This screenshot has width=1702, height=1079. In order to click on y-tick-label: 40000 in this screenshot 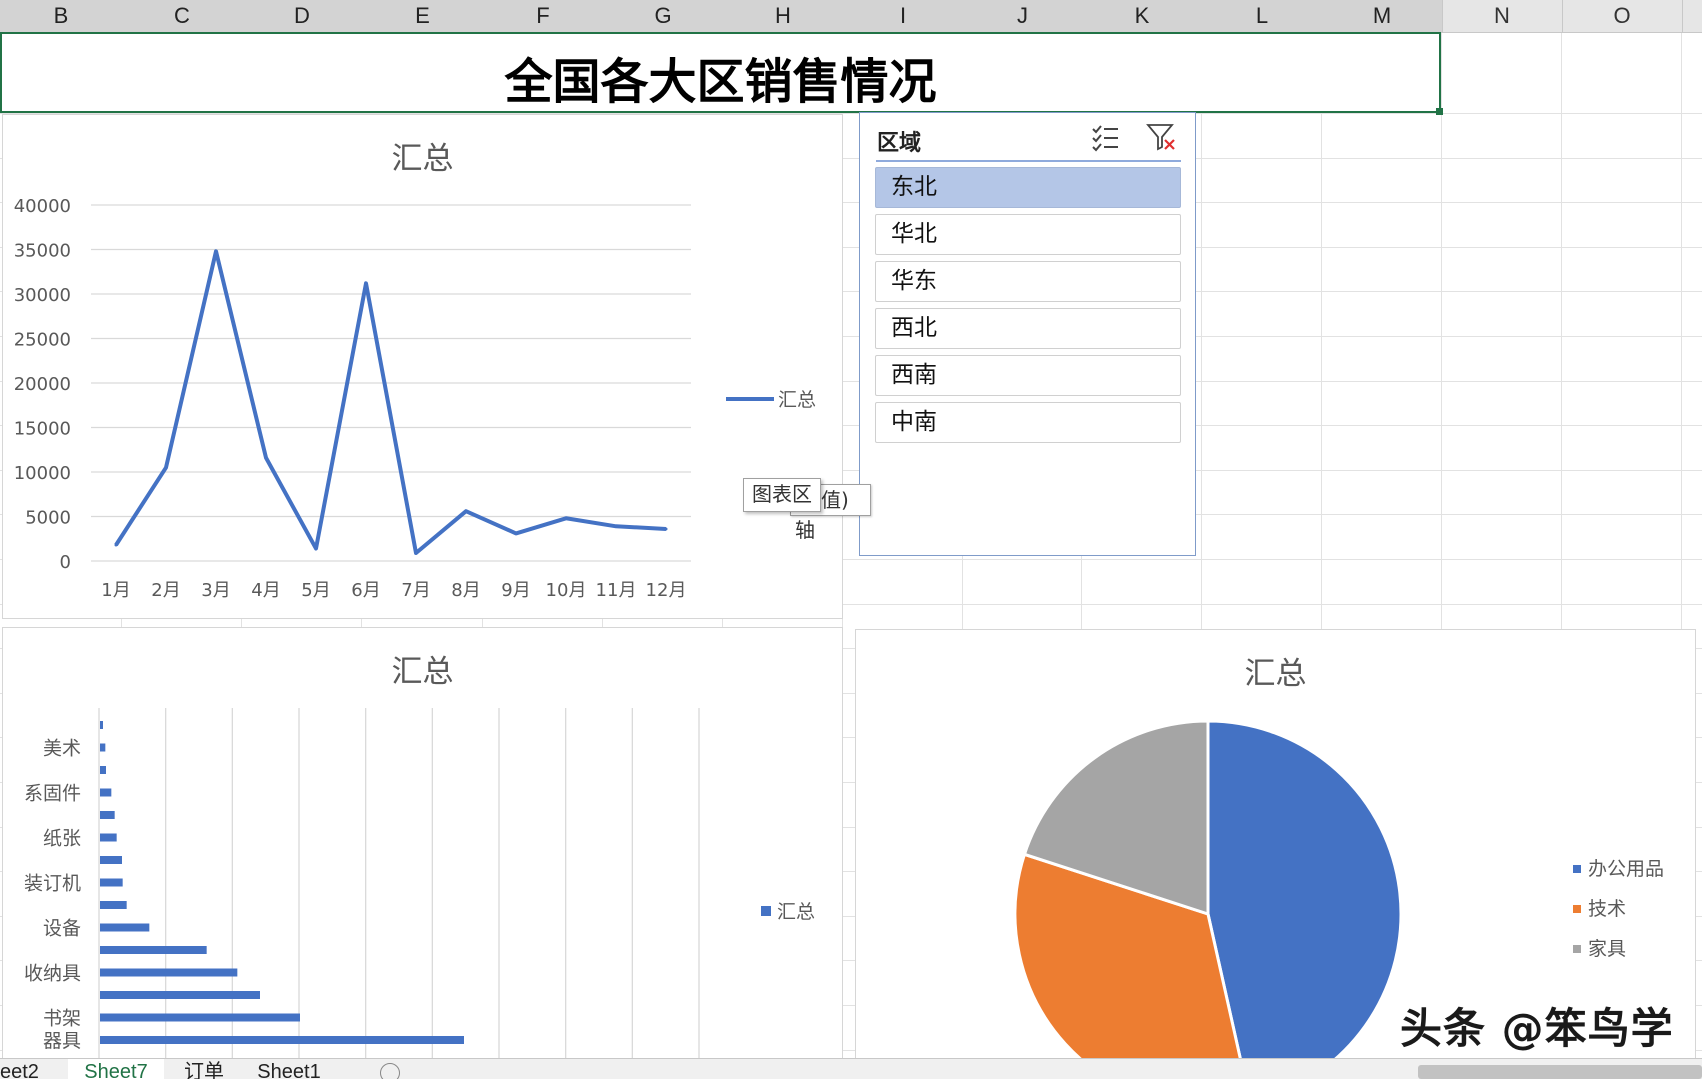, I will do `click(42, 206)`.